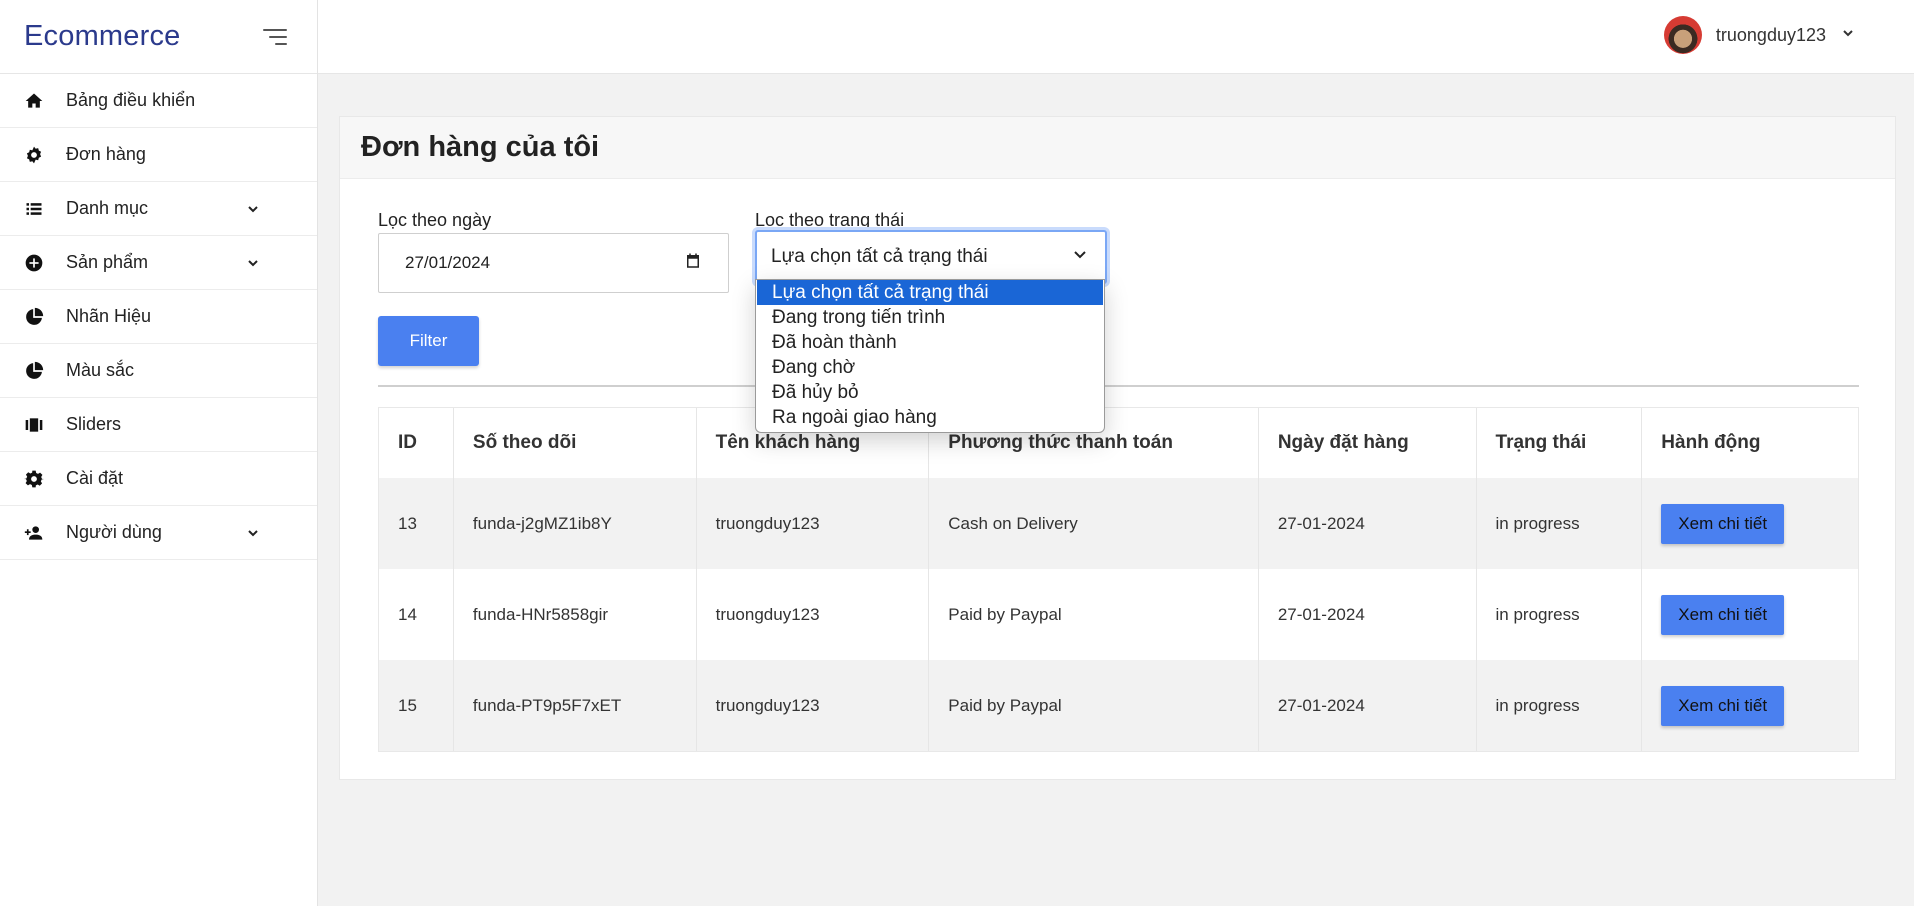 The image size is (1914, 906). I want to click on order-id: 15, so click(416, 705).